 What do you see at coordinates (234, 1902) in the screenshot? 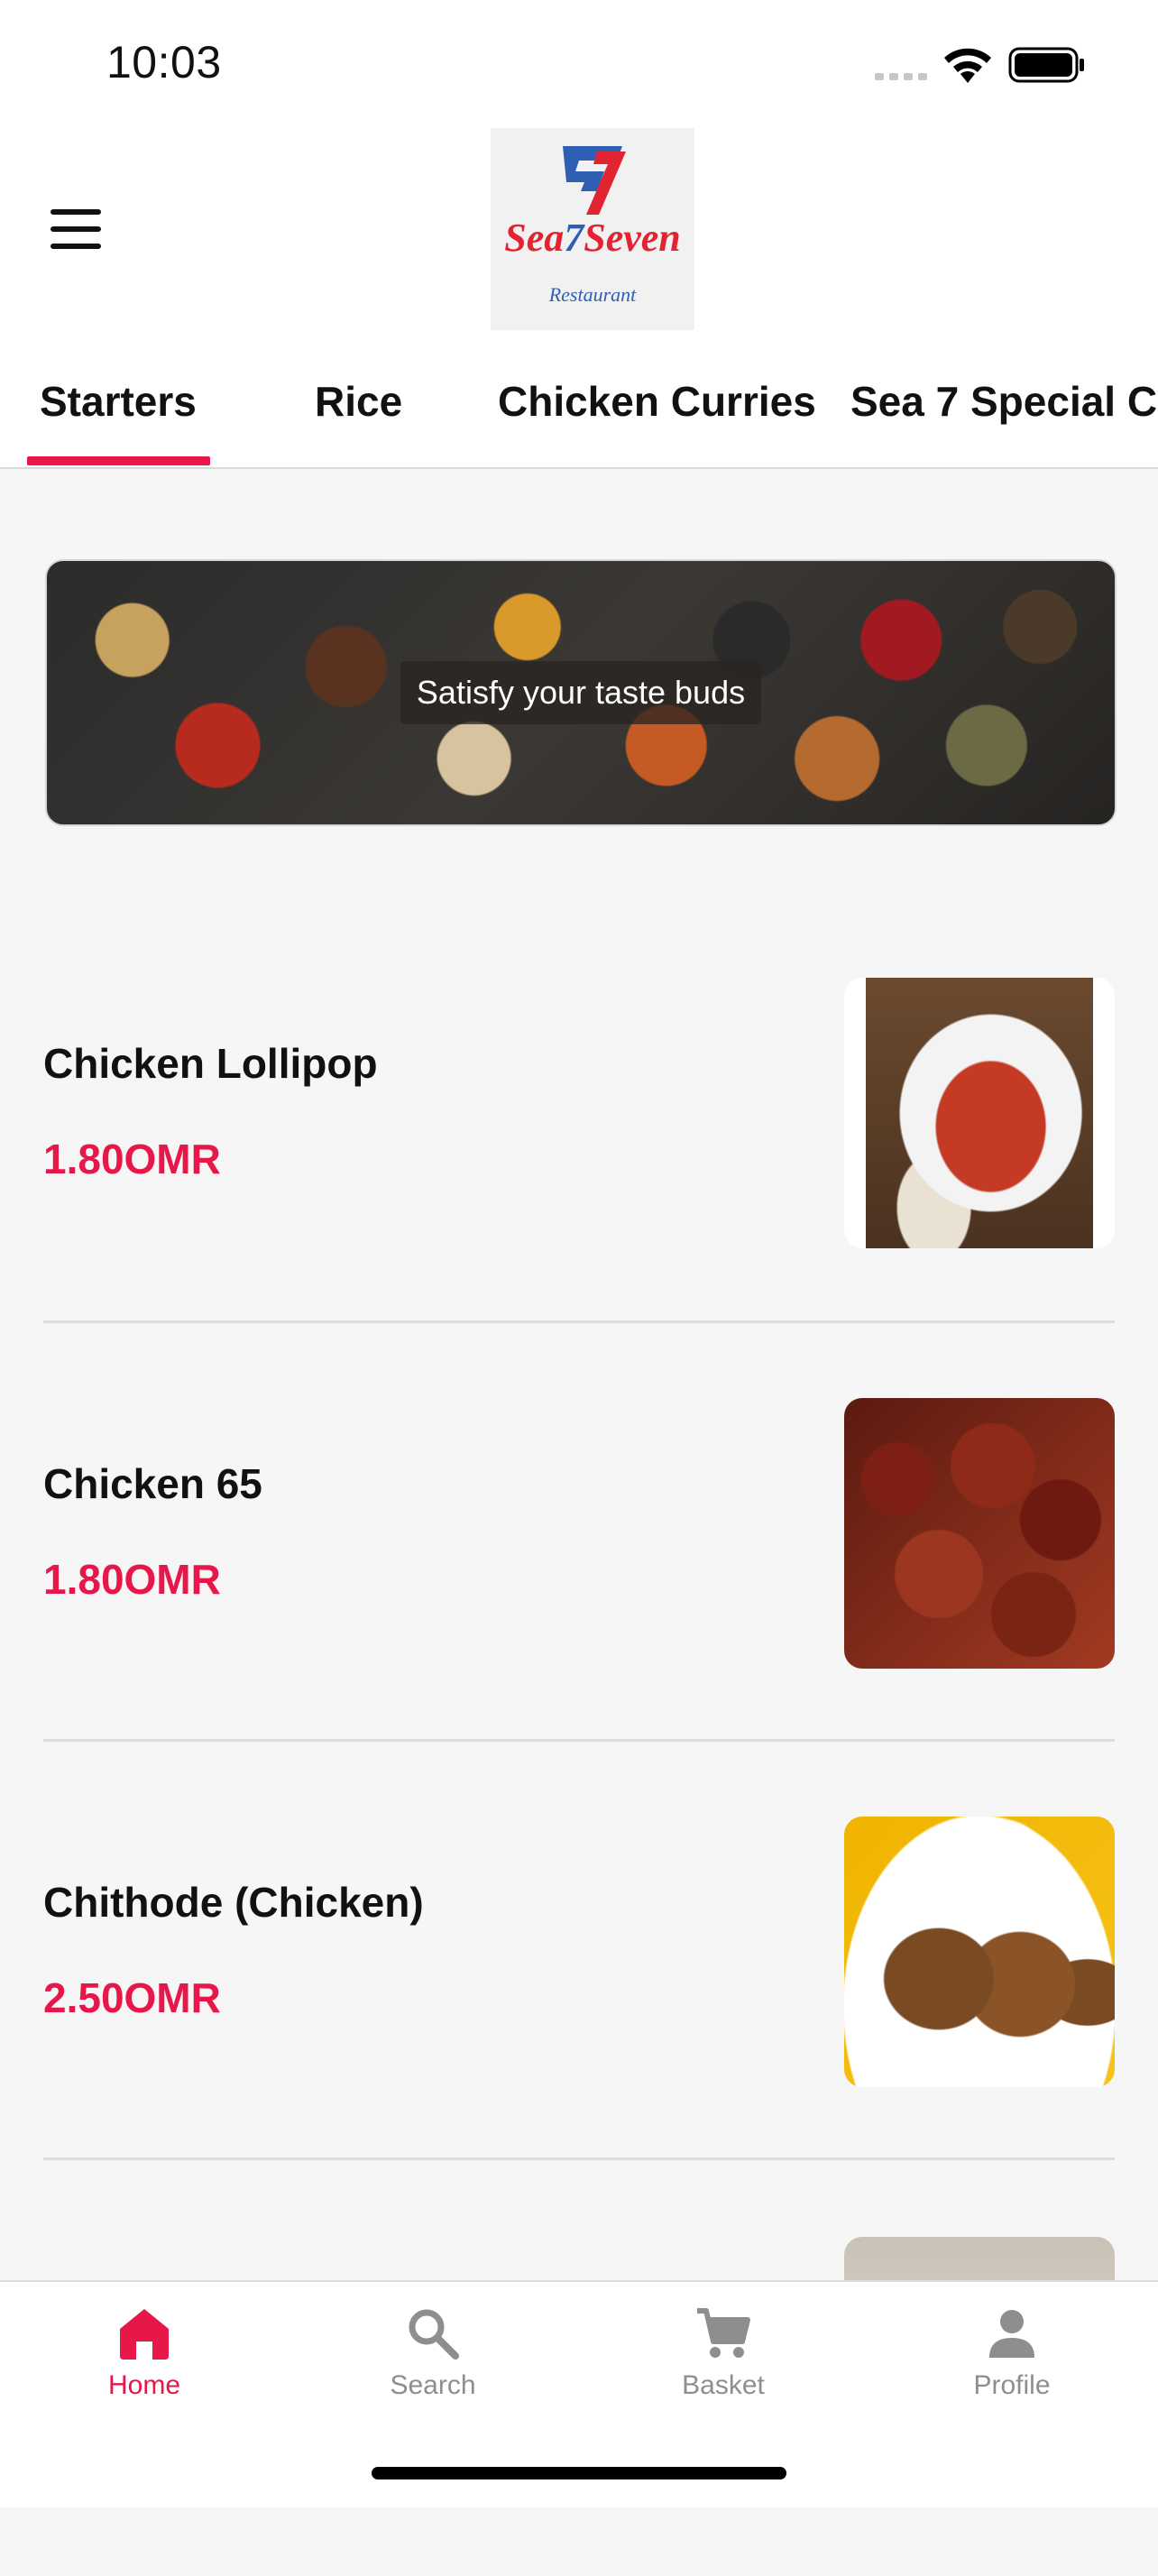
I see `item-name: Chithode (Chicken)` at bounding box center [234, 1902].